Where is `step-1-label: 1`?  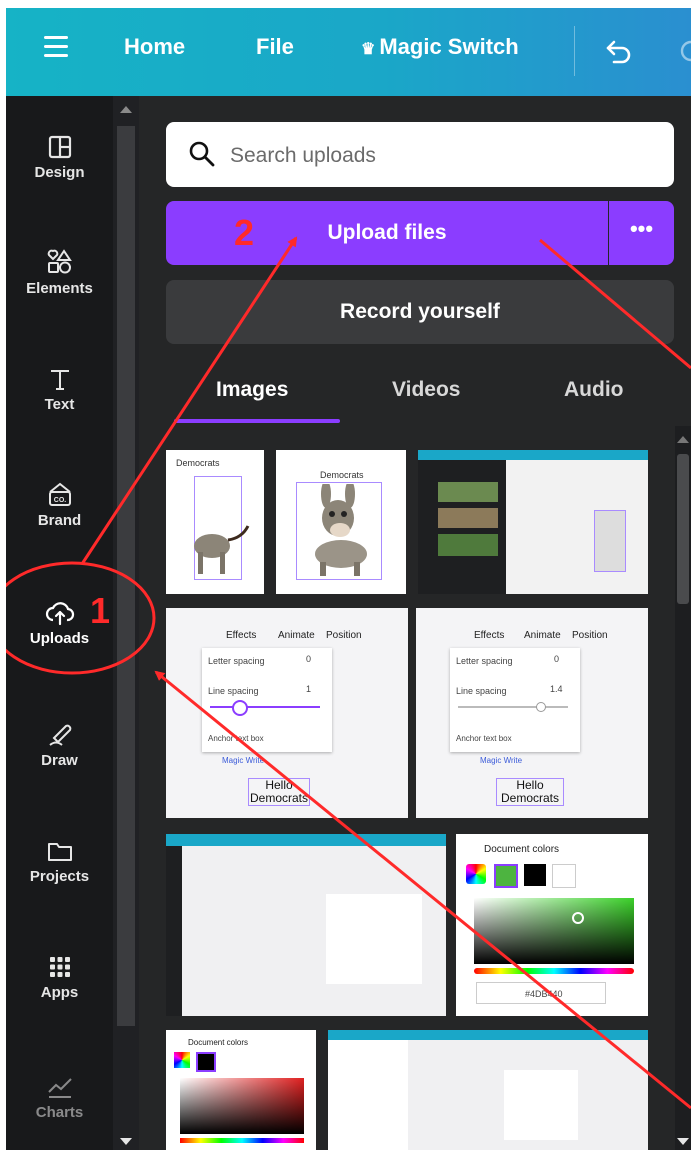 step-1-label: 1 is located at coordinates (100, 610).